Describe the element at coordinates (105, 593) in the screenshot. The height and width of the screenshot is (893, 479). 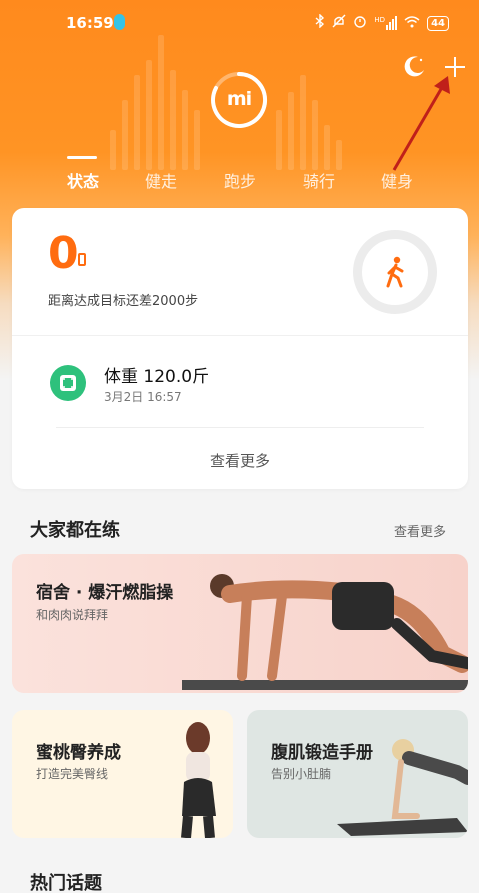
I see `workout-title: 宿舍 · 爆汗燃脂操` at that location.